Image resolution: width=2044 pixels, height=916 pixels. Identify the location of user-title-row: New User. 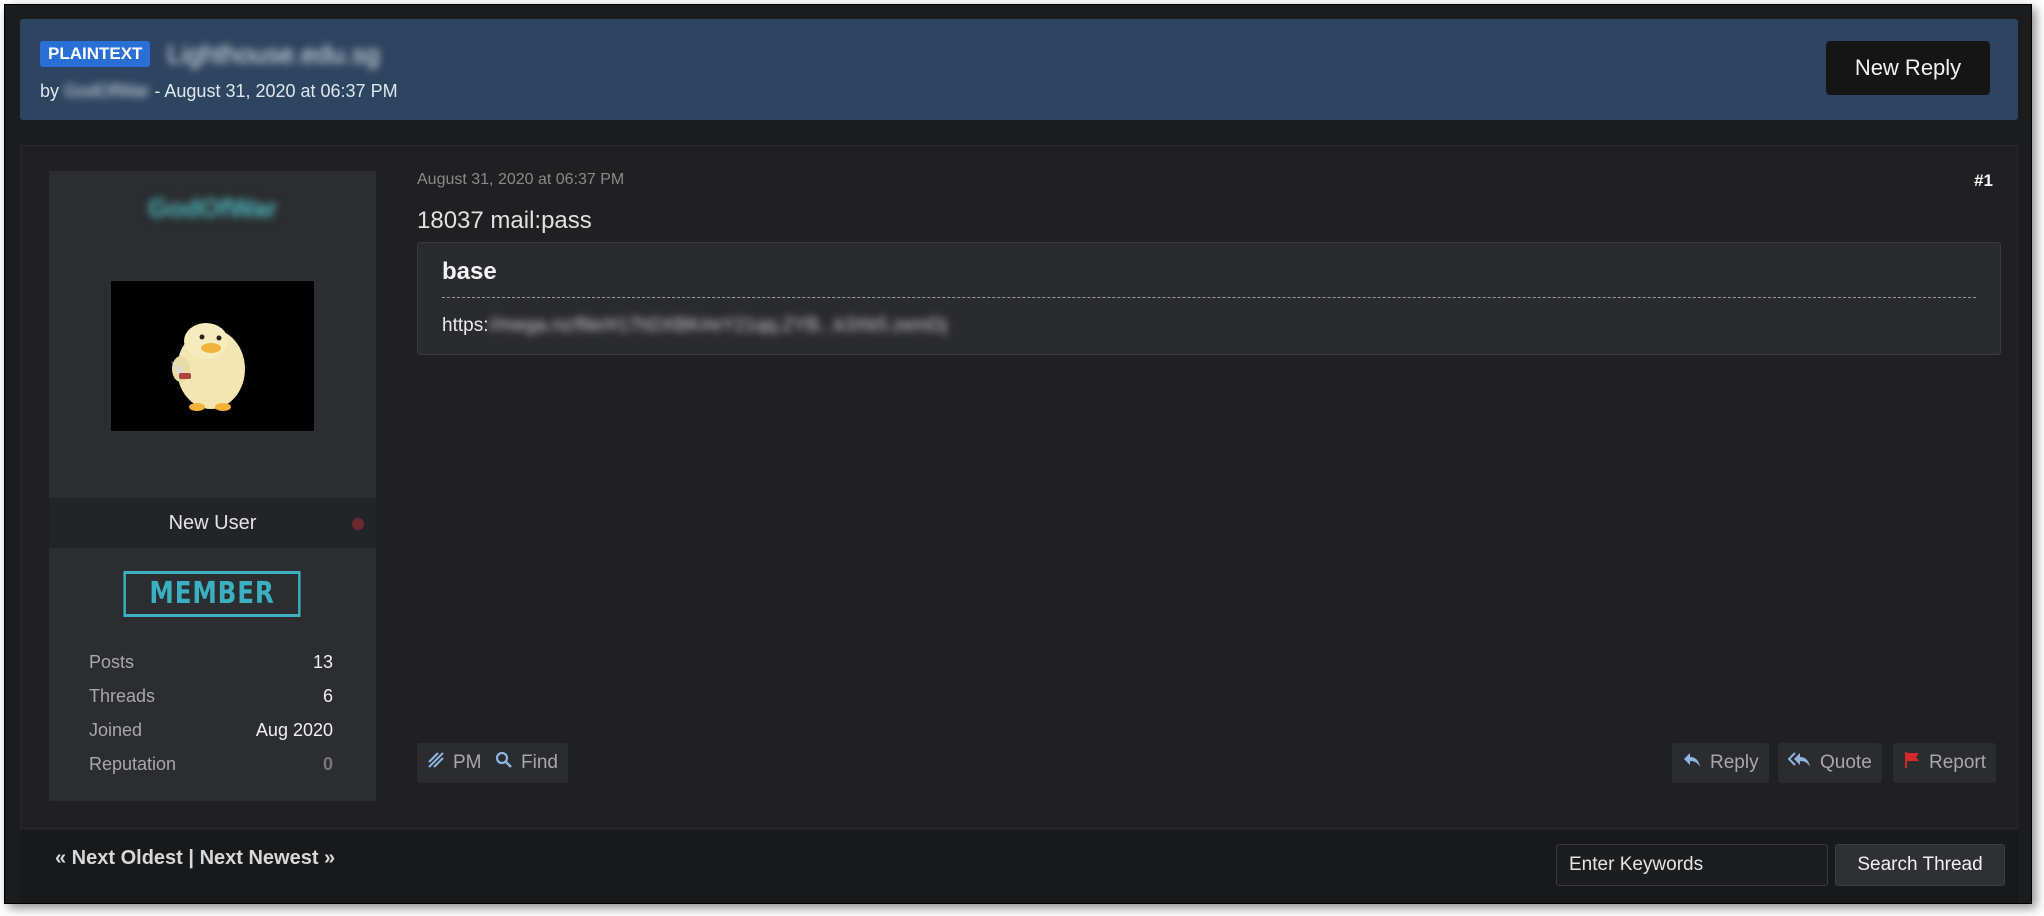
(212, 523).